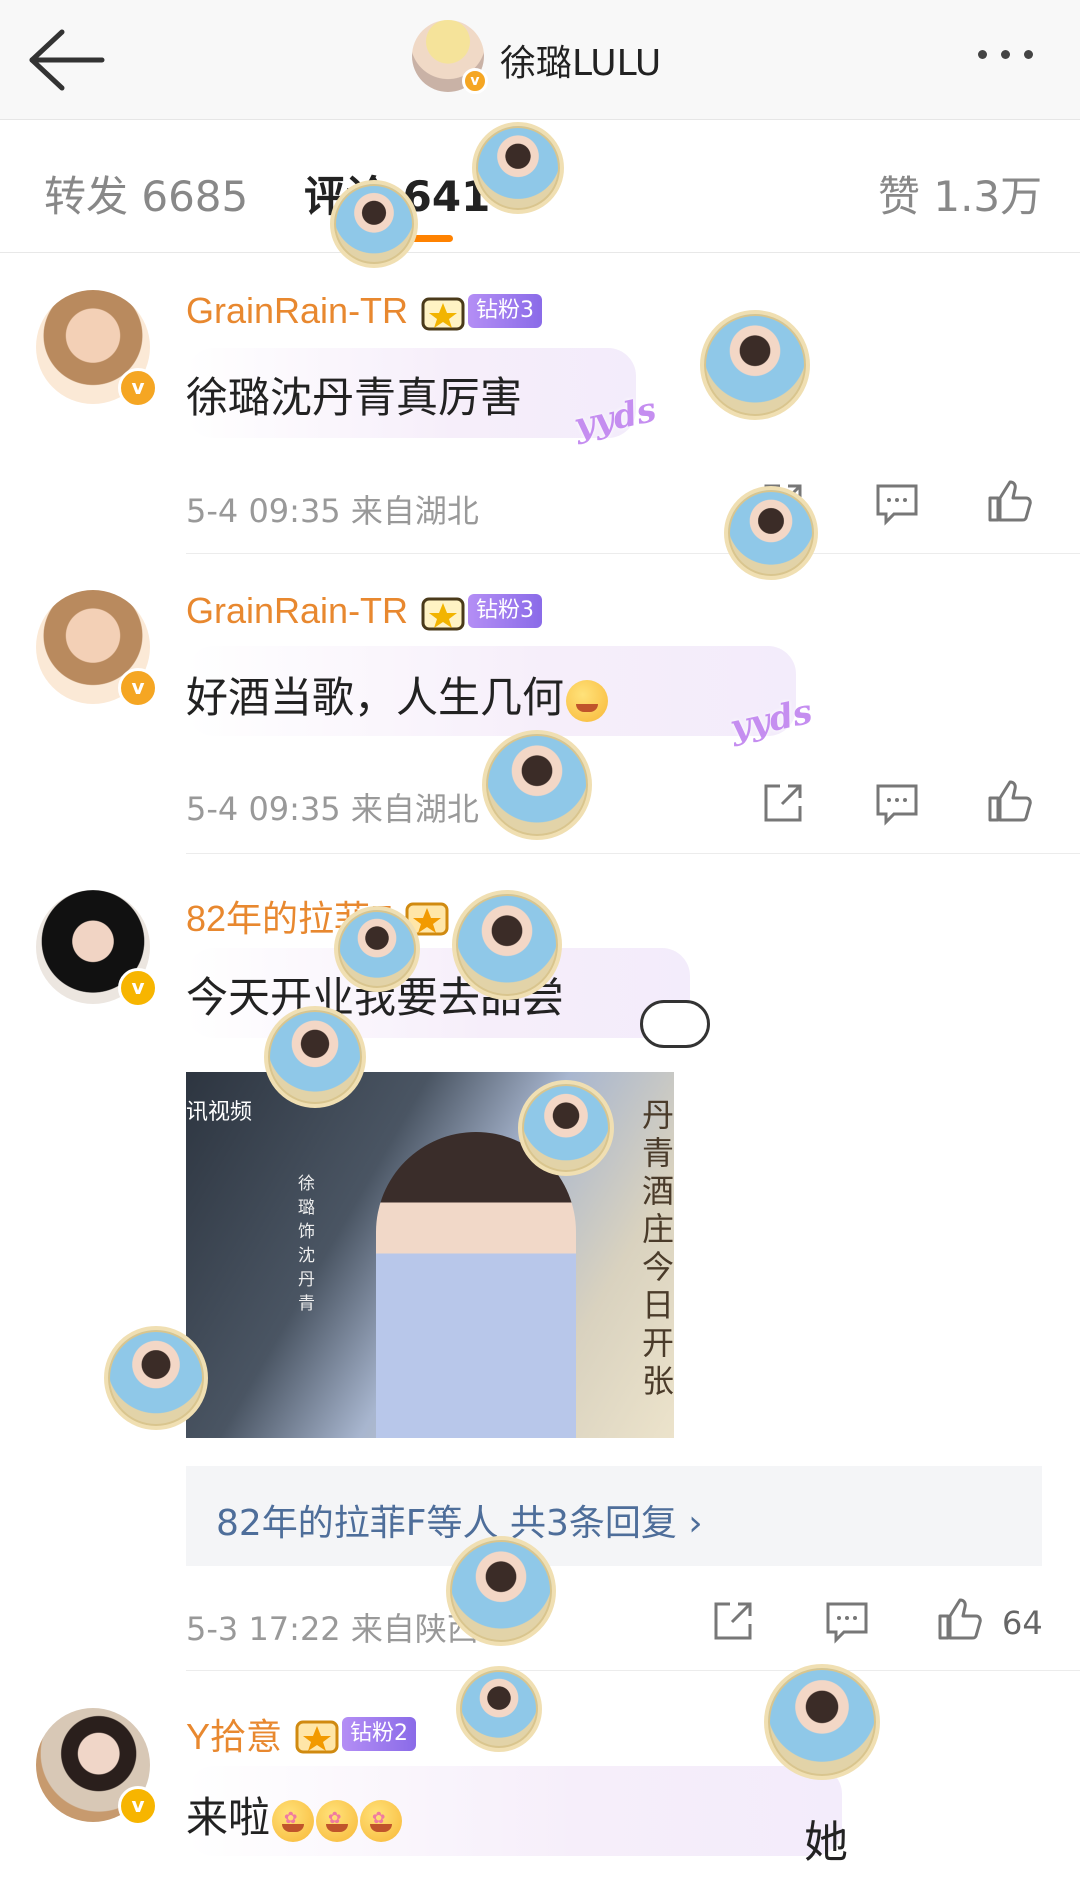 The height and width of the screenshot is (1883, 1080). I want to click on replies-summary: 82年的拉菲F等人 共3条回复 ›, so click(614, 1516).